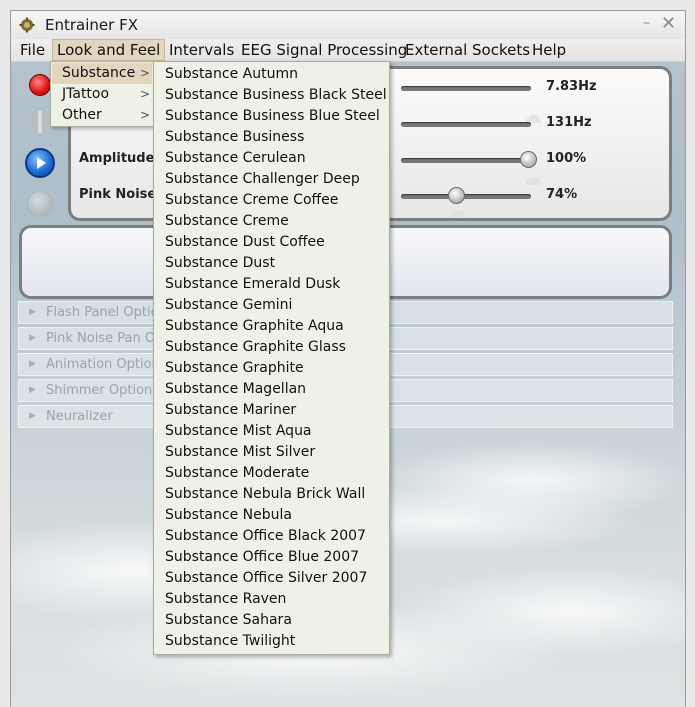 The height and width of the screenshot is (707, 695). What do you see at coordinates (227, 221) in the screenshot?
I see `substance-skin-menu-item: Substance Creme` at bounding box center [227, 221].